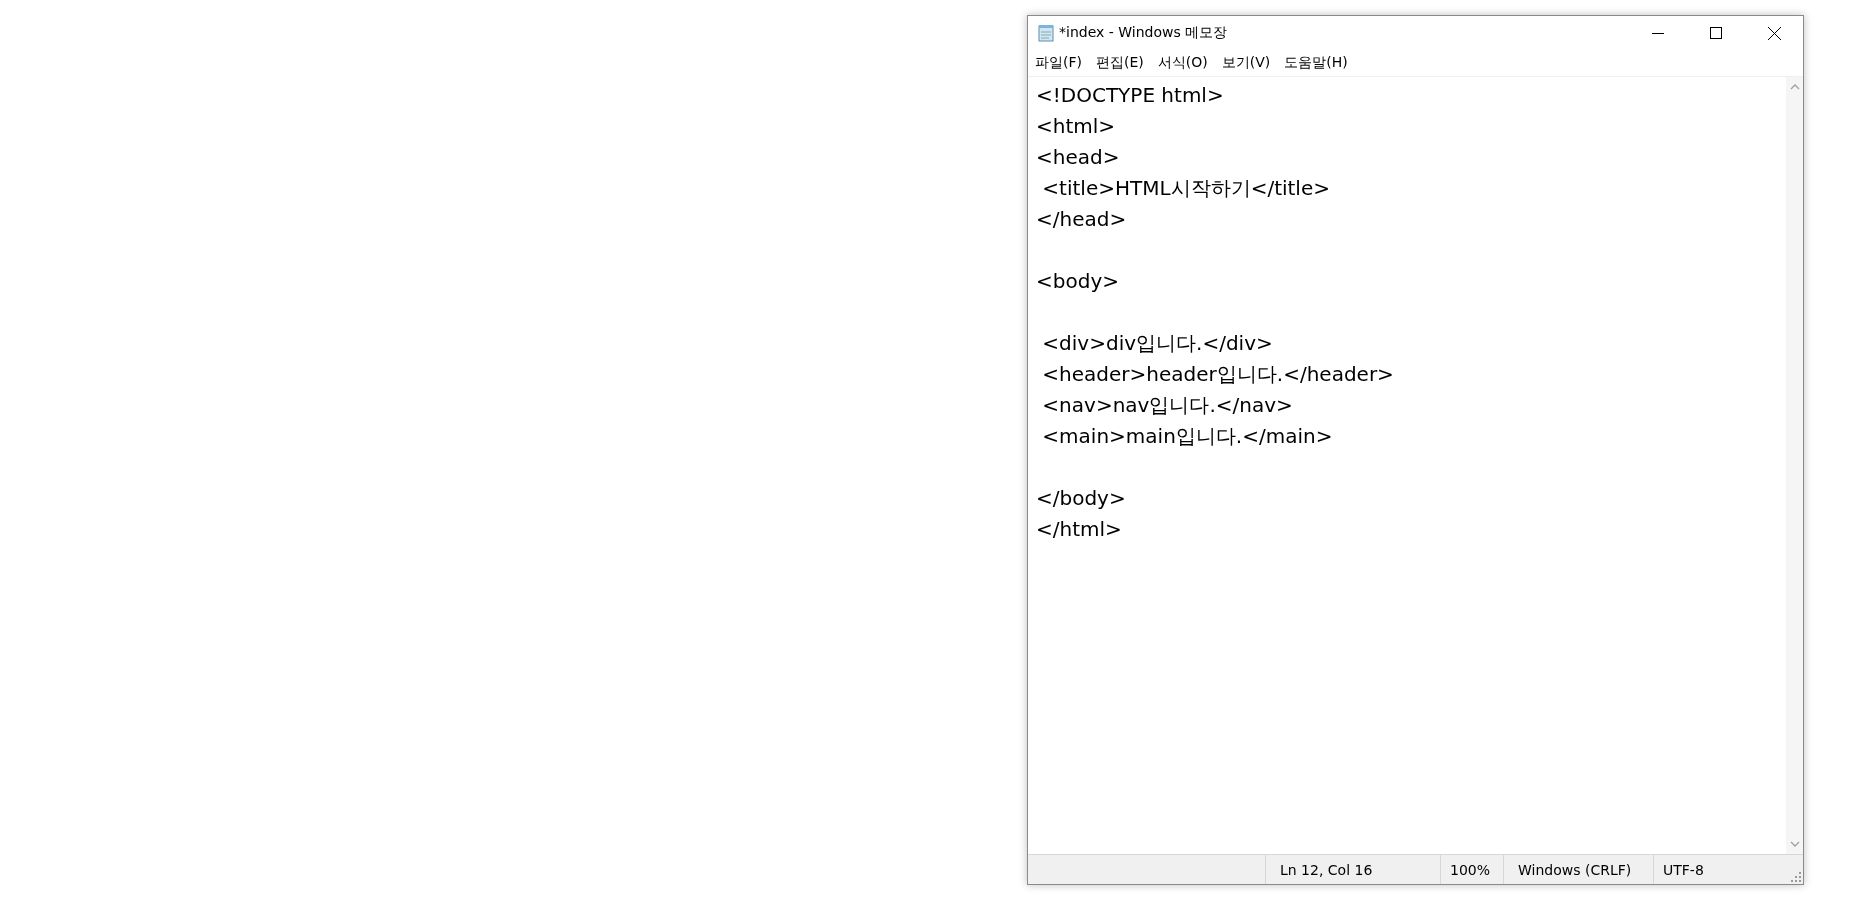  I want to click on scroll-down-icon, so click(1794, 844).